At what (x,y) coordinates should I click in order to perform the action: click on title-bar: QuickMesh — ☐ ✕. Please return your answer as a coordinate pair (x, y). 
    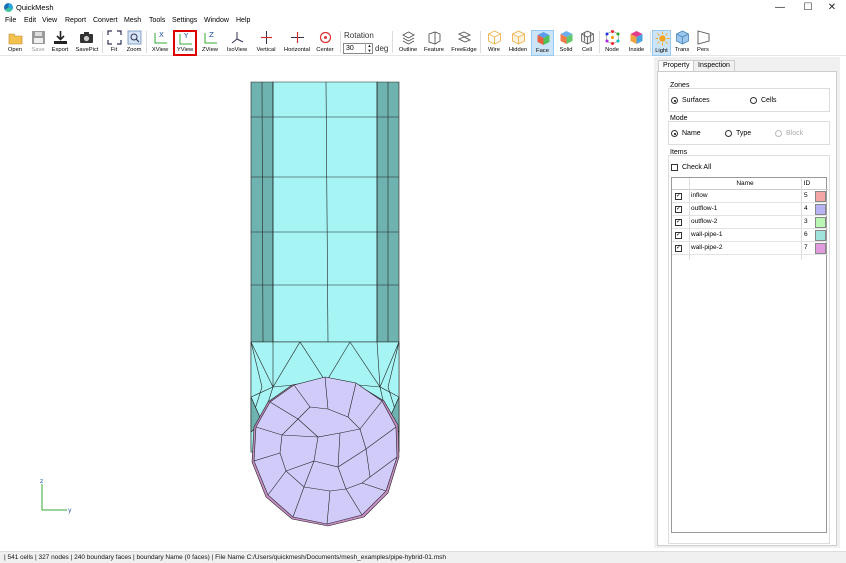
    Looking at the image, I should click on (423, 8).